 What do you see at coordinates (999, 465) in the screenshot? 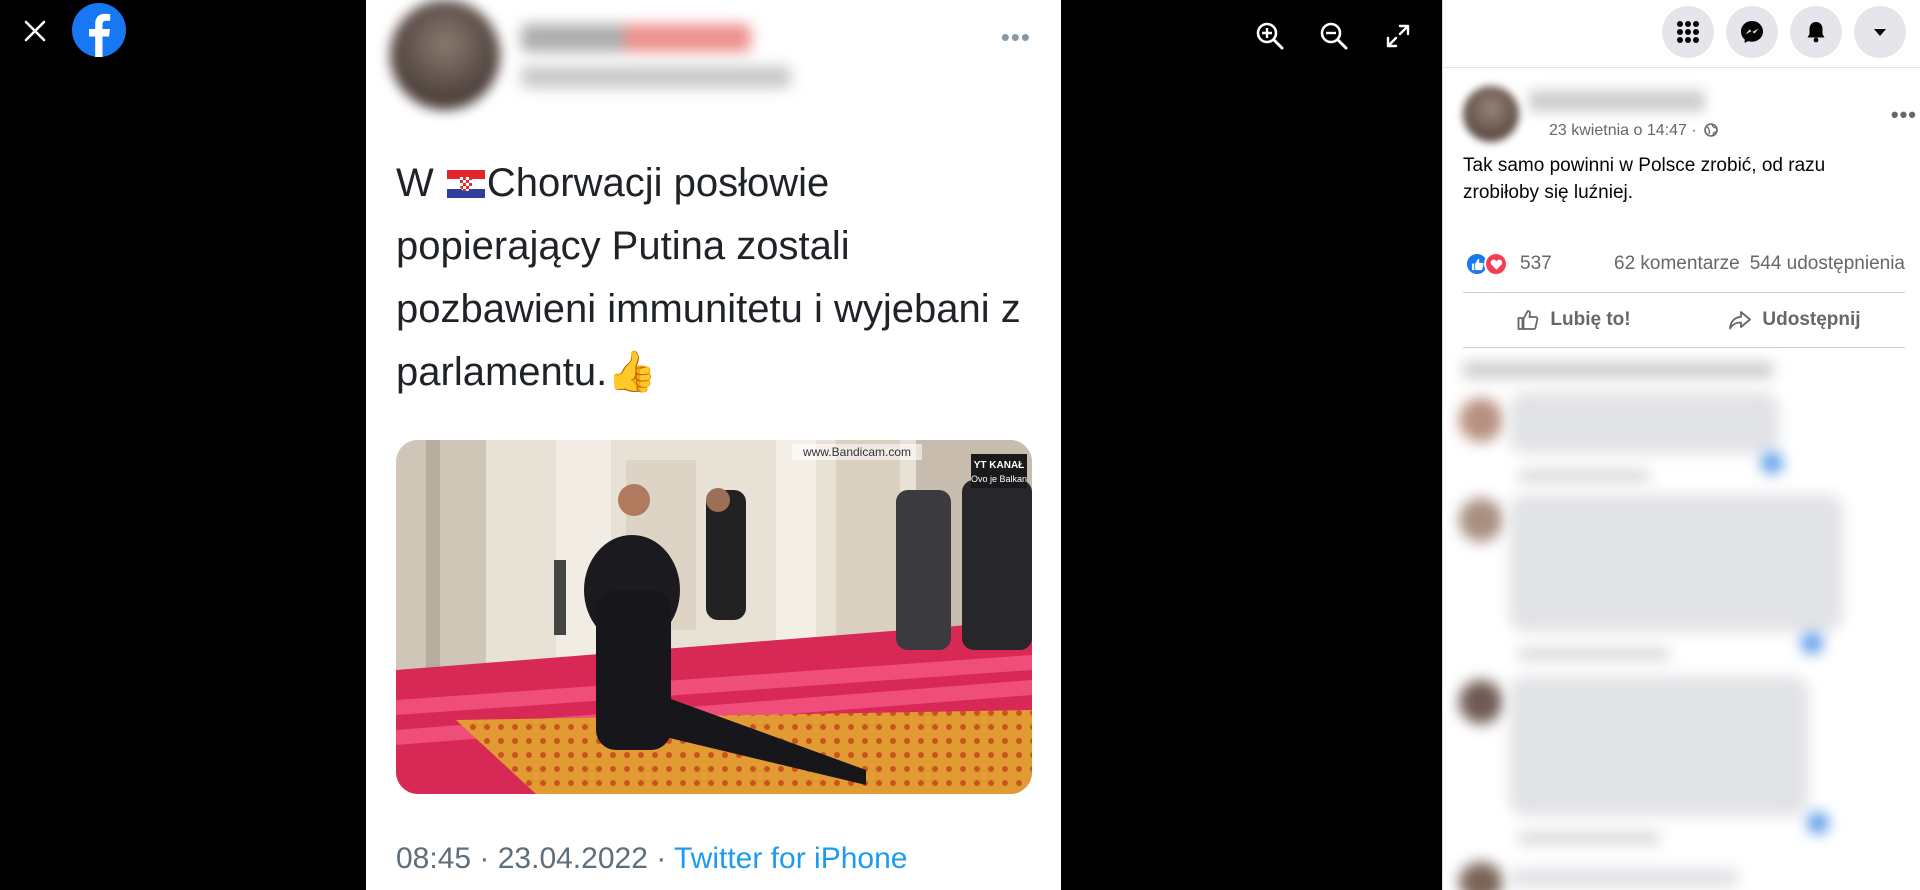
I see `media-badge-line1: YT KANAŁ` at bounding box center [999, 465].